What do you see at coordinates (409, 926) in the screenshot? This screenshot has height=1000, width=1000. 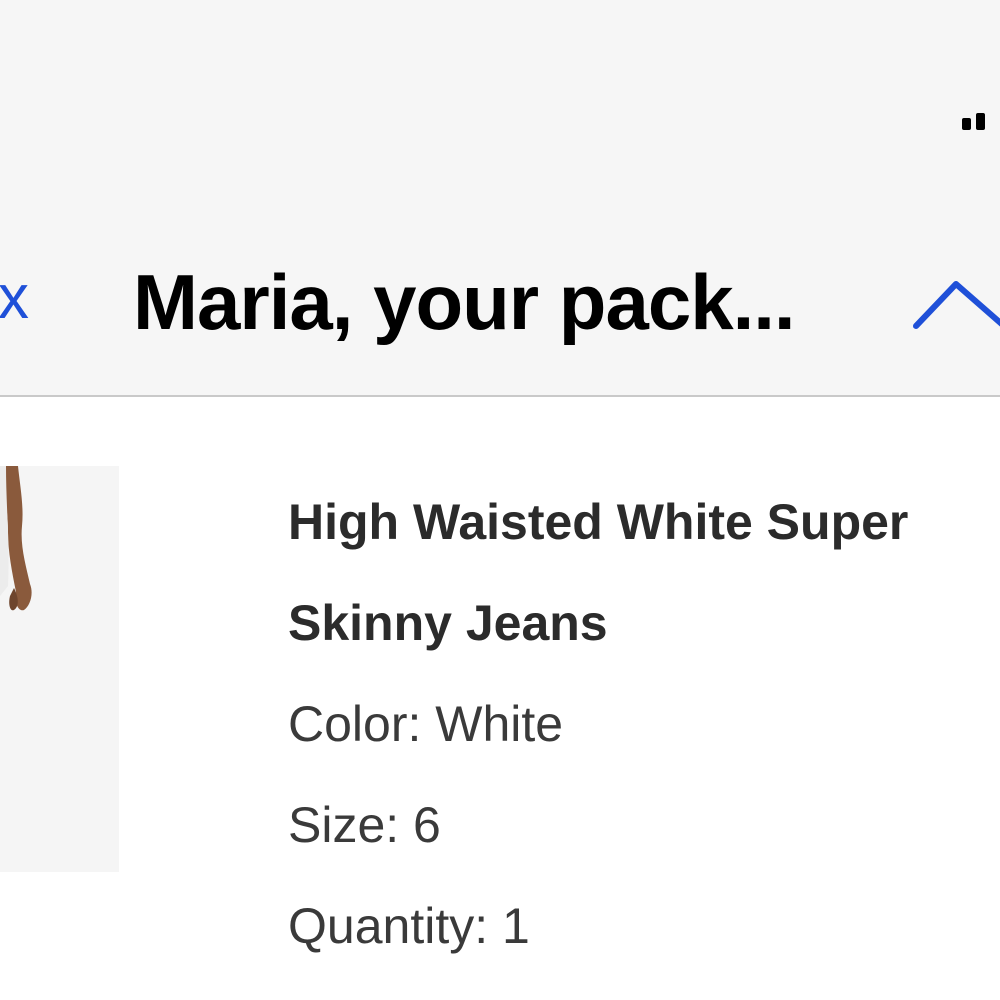 I see `product-quantity: Quantity: 1` at bounding box center [409, 926].